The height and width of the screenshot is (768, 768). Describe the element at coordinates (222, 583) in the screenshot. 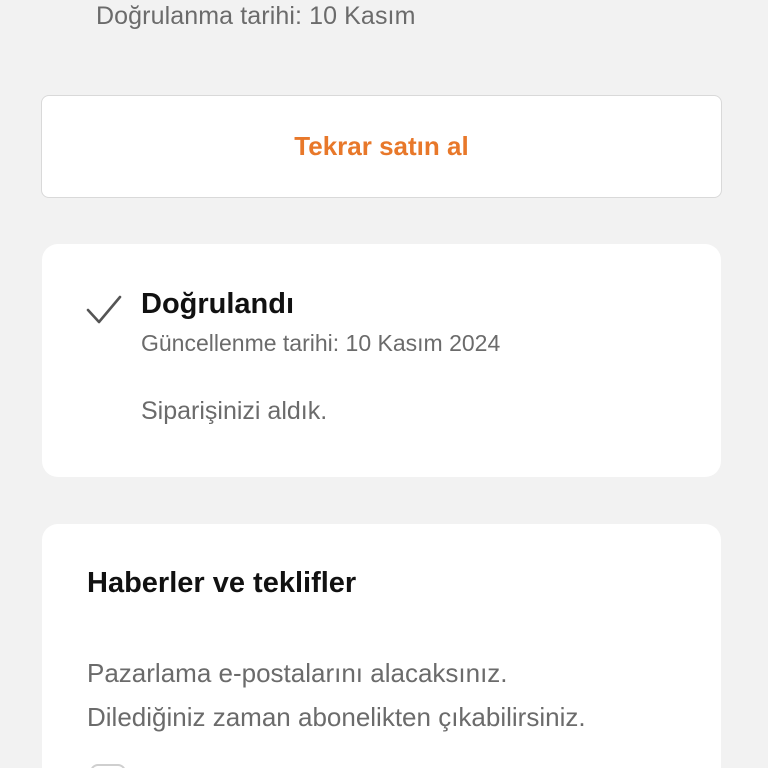

I see `news-title: Haberler ve teklifler` at that location.